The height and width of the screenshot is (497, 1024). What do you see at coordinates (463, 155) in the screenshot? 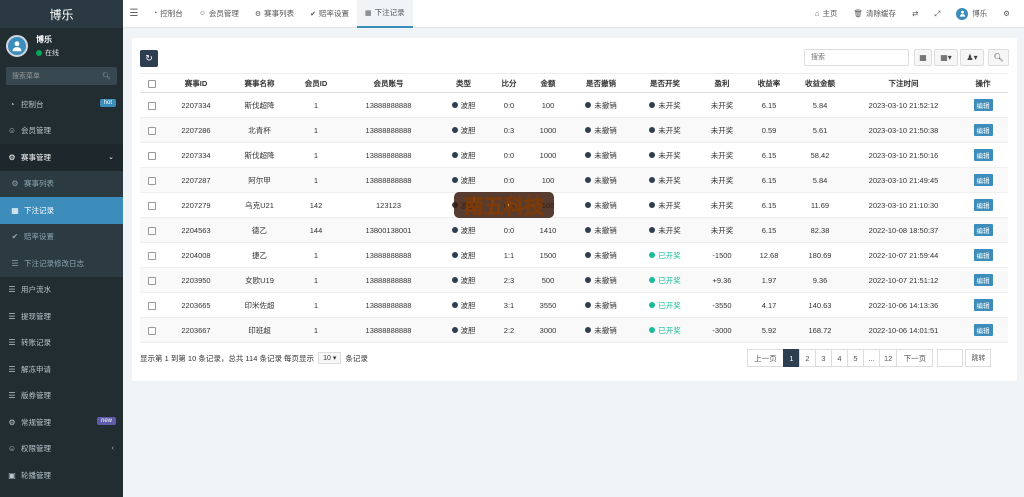
I see `cell-type: 波胆` at bounding box center [463, 155].